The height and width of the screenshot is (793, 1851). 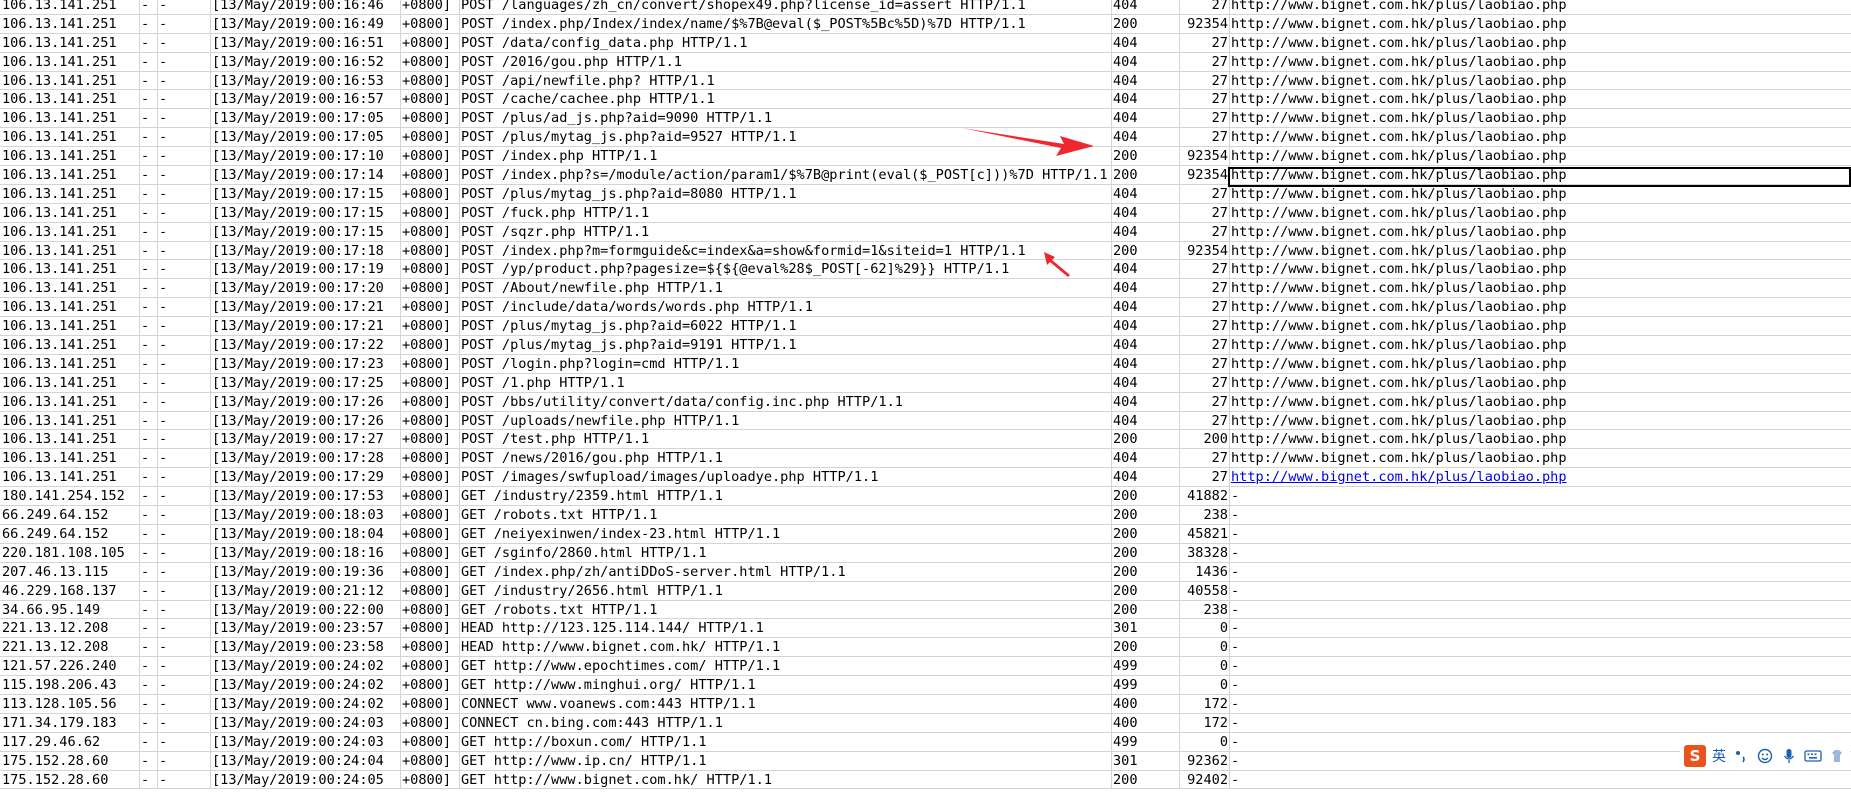 I want to click on status-cell: 499, so click(x=1146, y=685).